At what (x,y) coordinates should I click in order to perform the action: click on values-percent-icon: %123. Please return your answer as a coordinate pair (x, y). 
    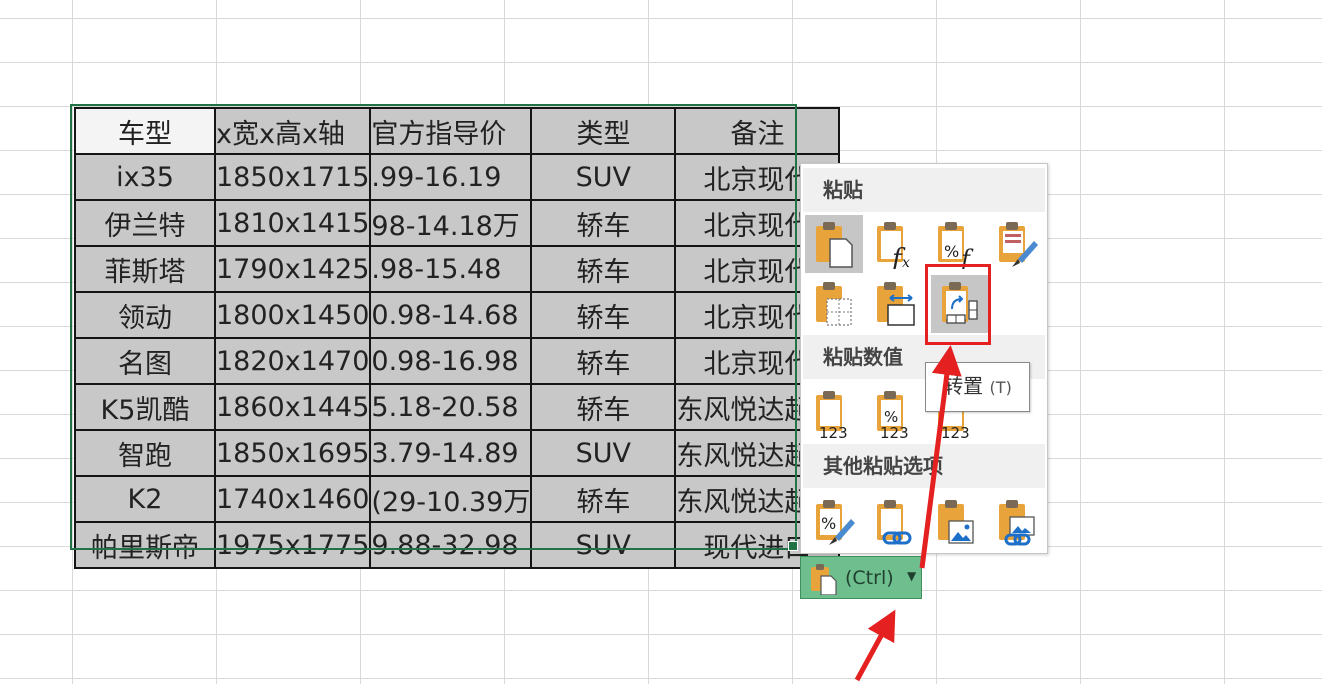
    Looking at the image, I should click on (893, 414).